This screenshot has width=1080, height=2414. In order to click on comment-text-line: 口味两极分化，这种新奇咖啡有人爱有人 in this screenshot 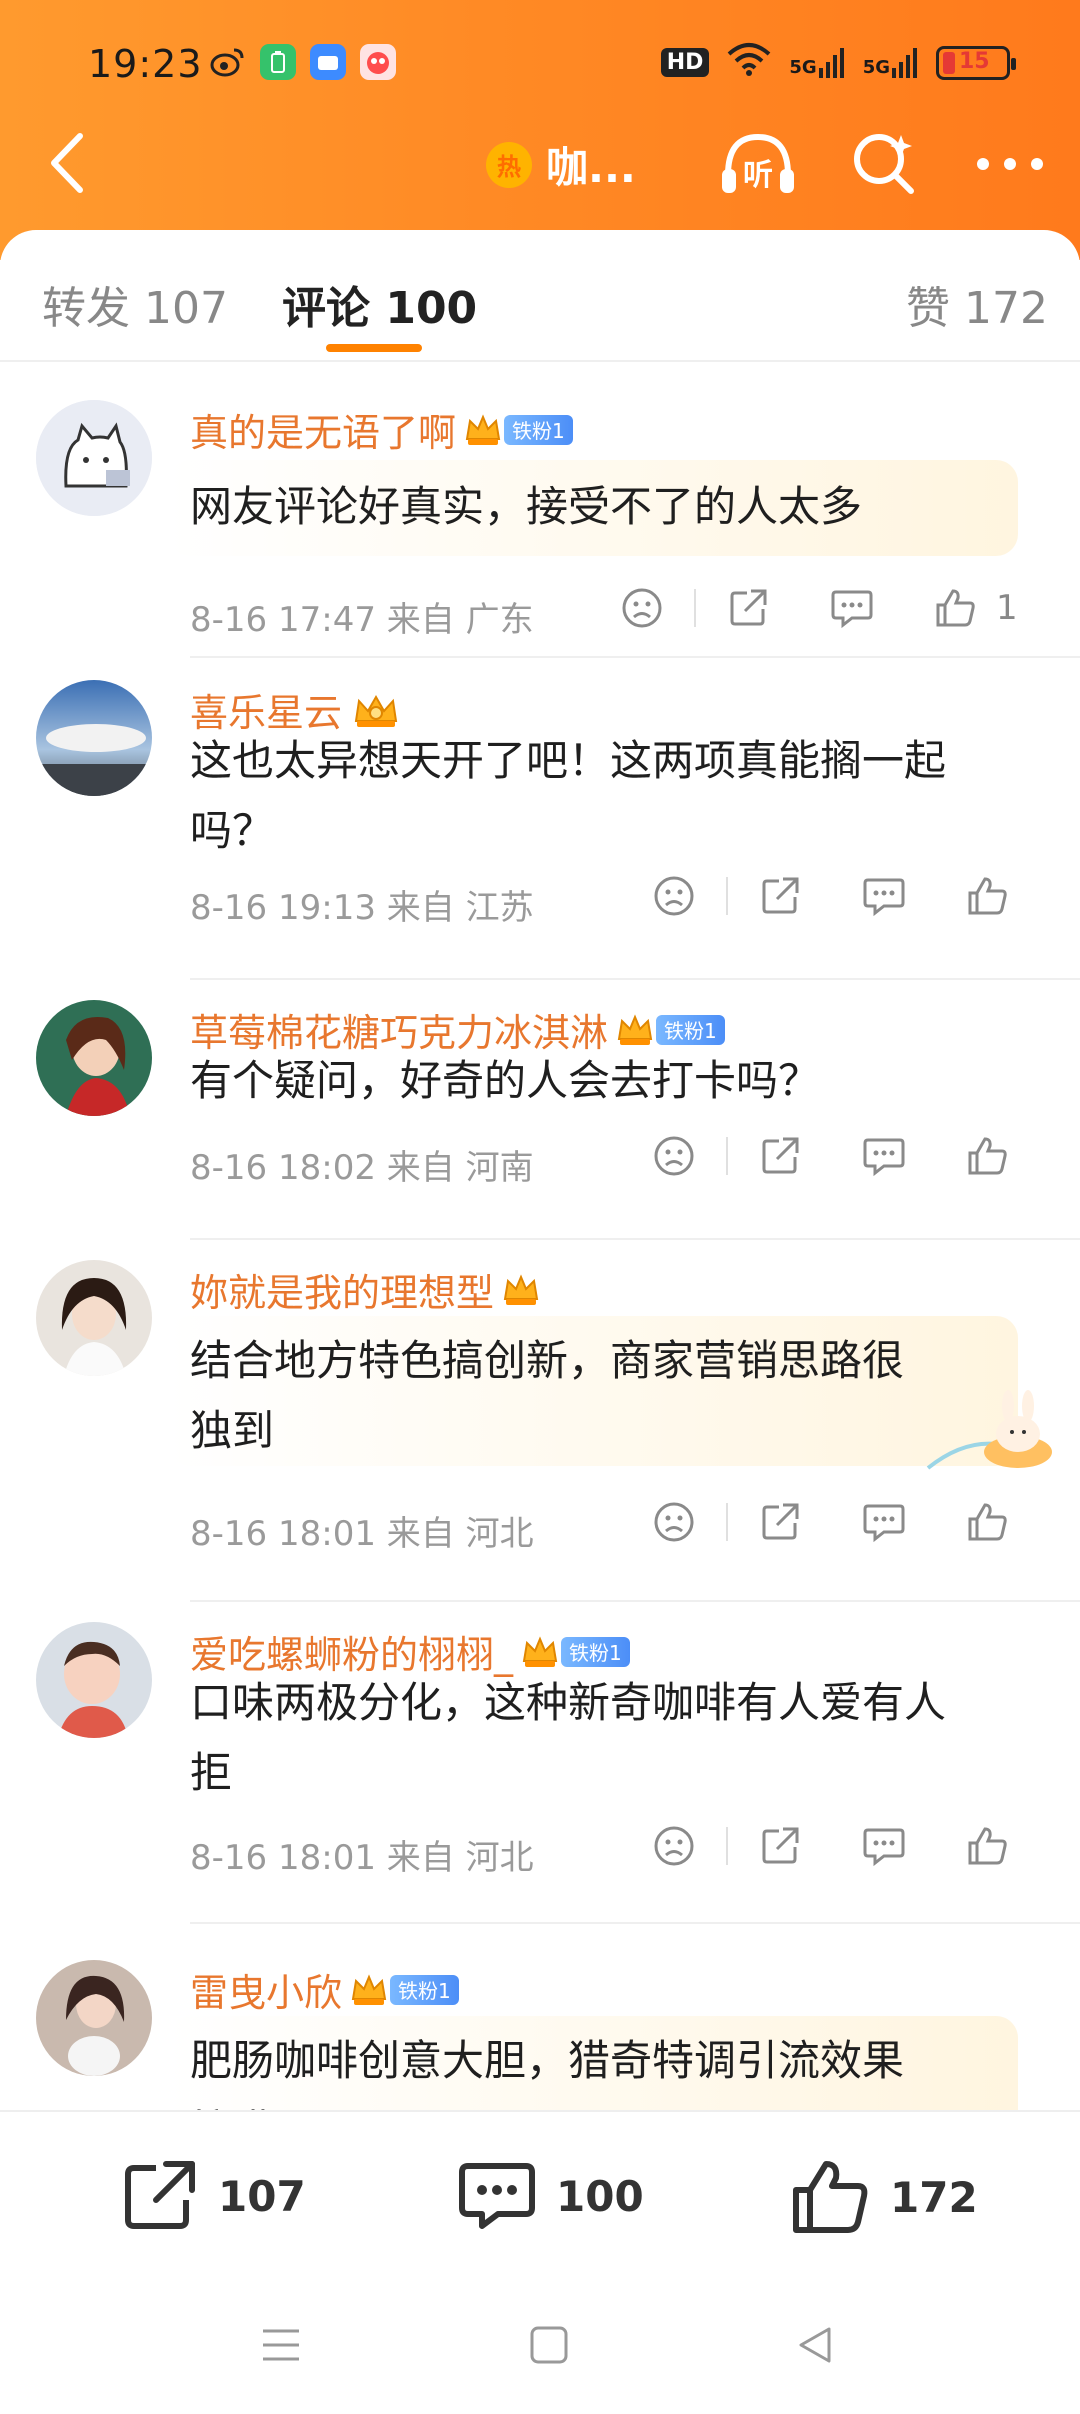, I will do `click(568, 1702)`.